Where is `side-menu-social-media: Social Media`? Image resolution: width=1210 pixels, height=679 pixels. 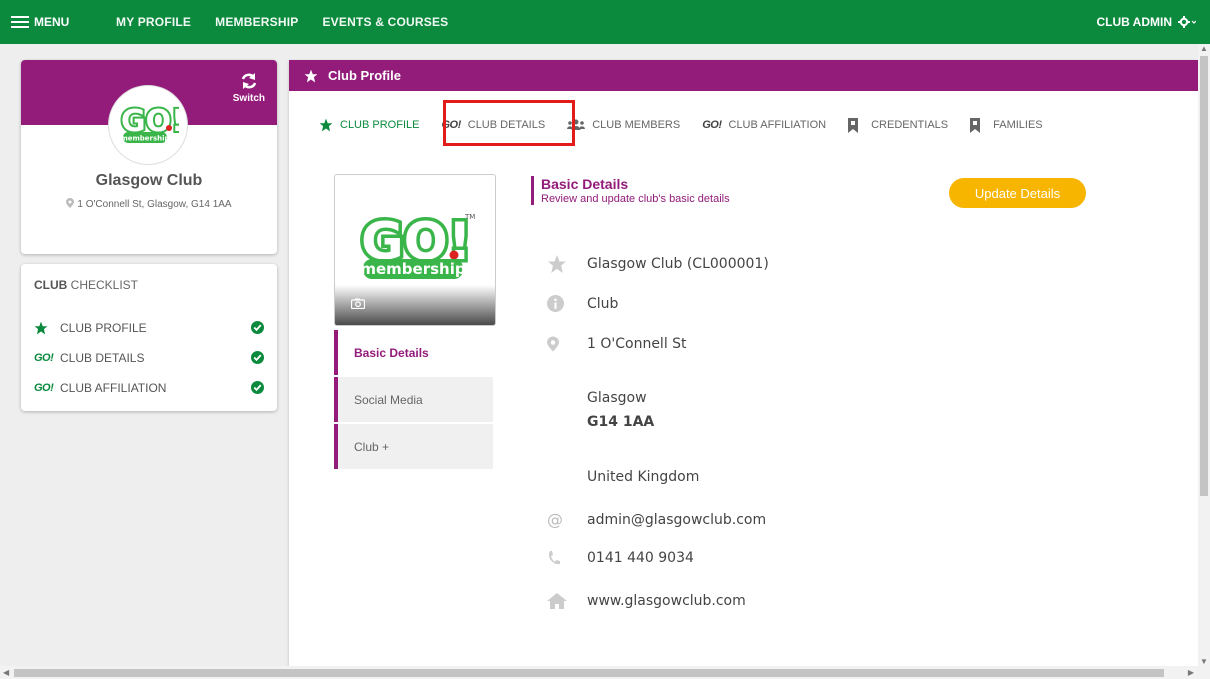
side-menu-social-media: Social Media is located at coordinates (413, 399).